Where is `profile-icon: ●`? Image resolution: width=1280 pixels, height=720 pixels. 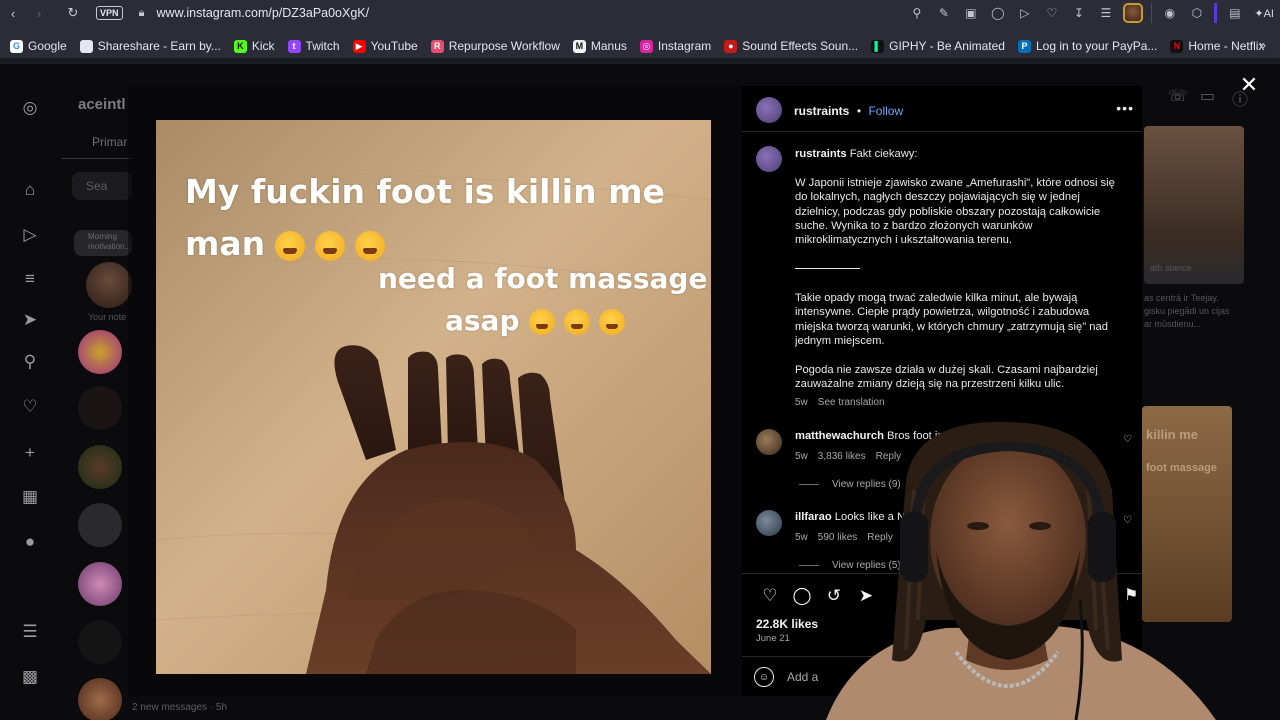 profile-icon: ● is located at coordinates (30, 542).